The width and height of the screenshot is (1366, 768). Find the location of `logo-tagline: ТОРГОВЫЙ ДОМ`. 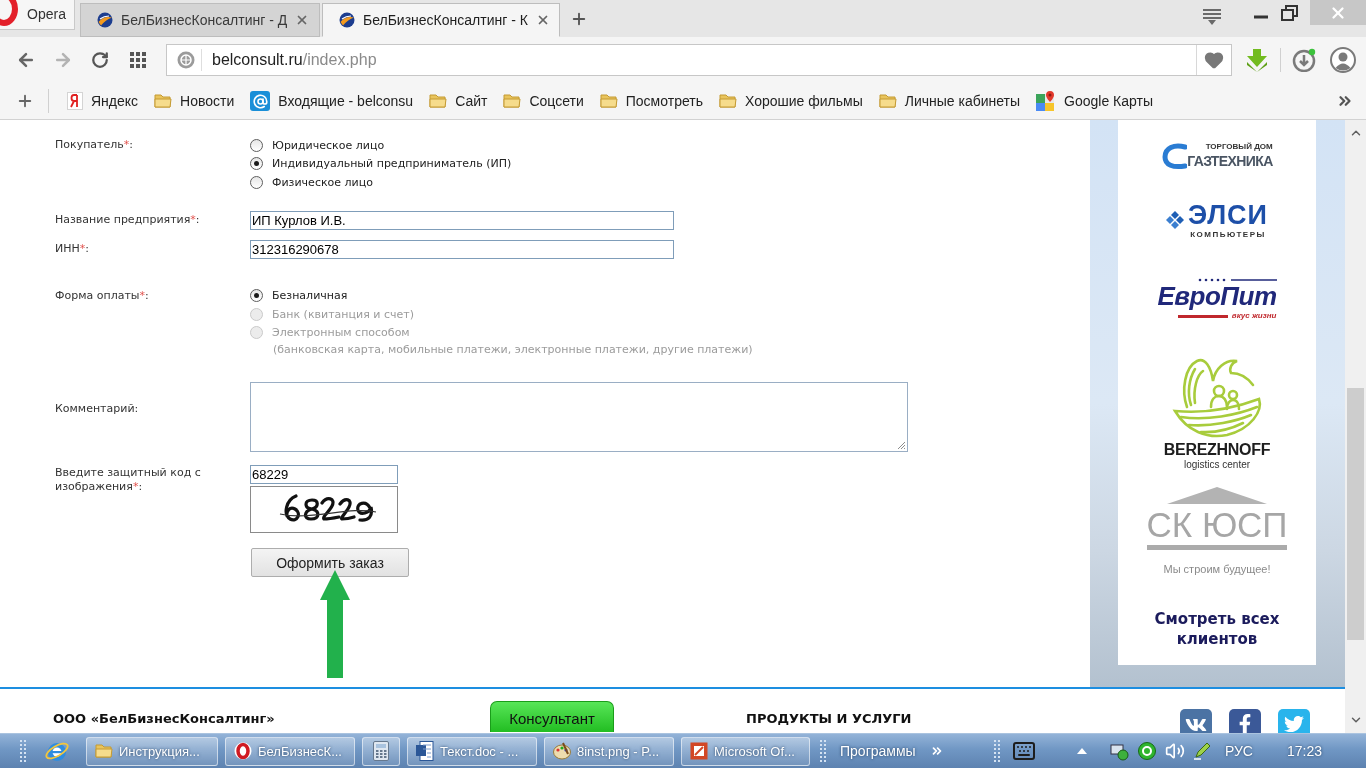

logo-tagline: ТОРГОВЫЙ ДОМ is located at coordinates (1239, 147).